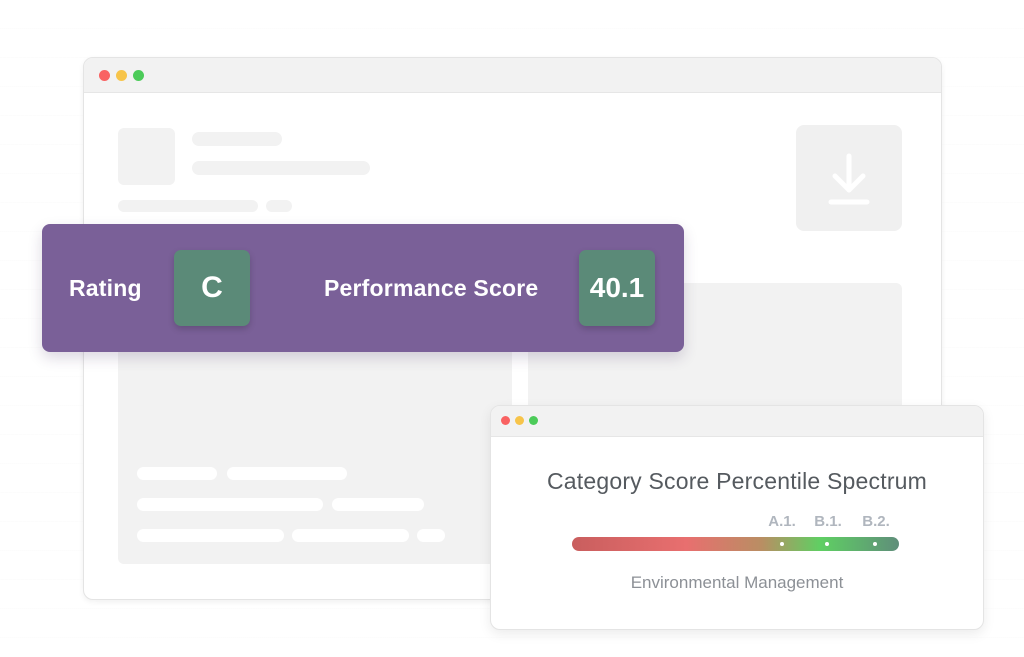 The width and height of the screenshot is (1024, 657). Describe the element at coordinates (735, 544) in the screenshot. I see `percentile-spectrum-bar` at that location.